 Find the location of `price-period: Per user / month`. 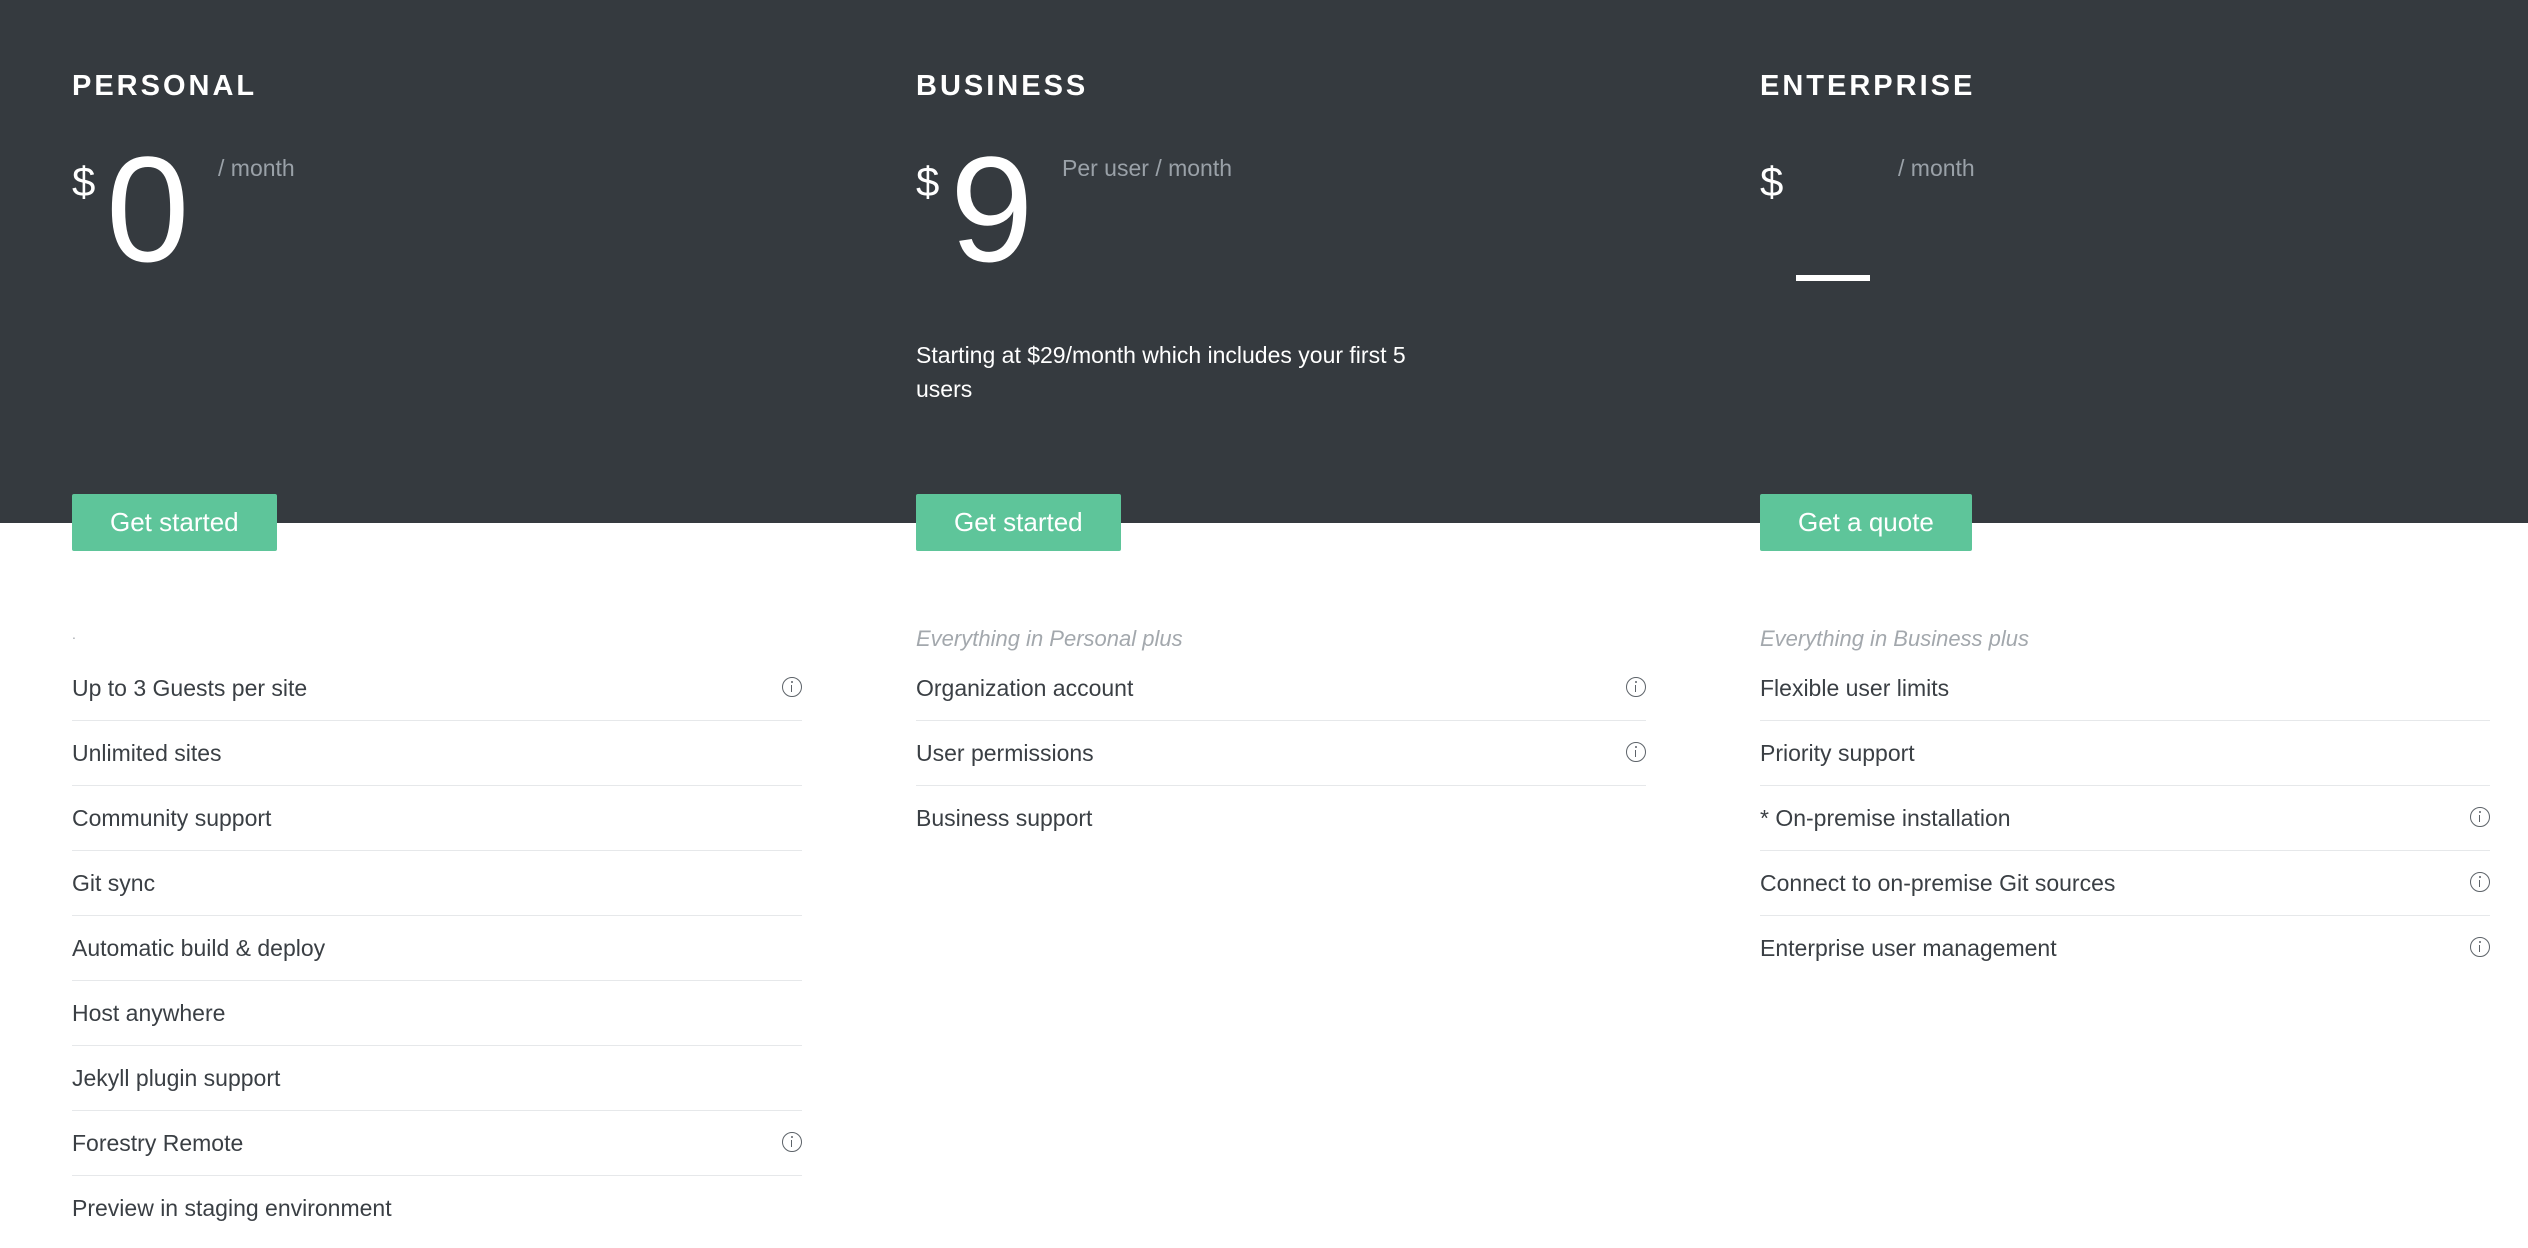

price-period: Per user / month is located at coordinates (1147, 168).